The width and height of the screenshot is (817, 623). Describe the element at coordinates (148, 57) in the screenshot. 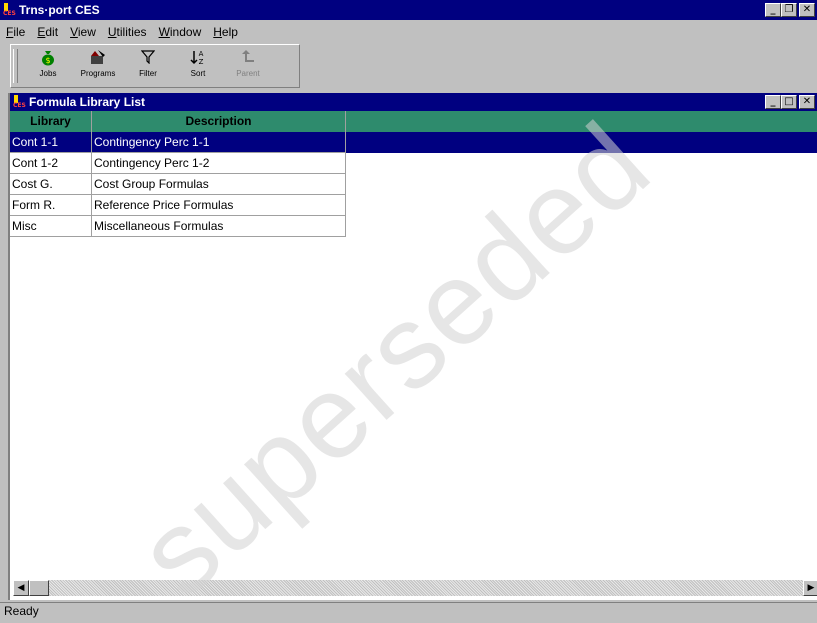

I see `filter-icon` at that location.